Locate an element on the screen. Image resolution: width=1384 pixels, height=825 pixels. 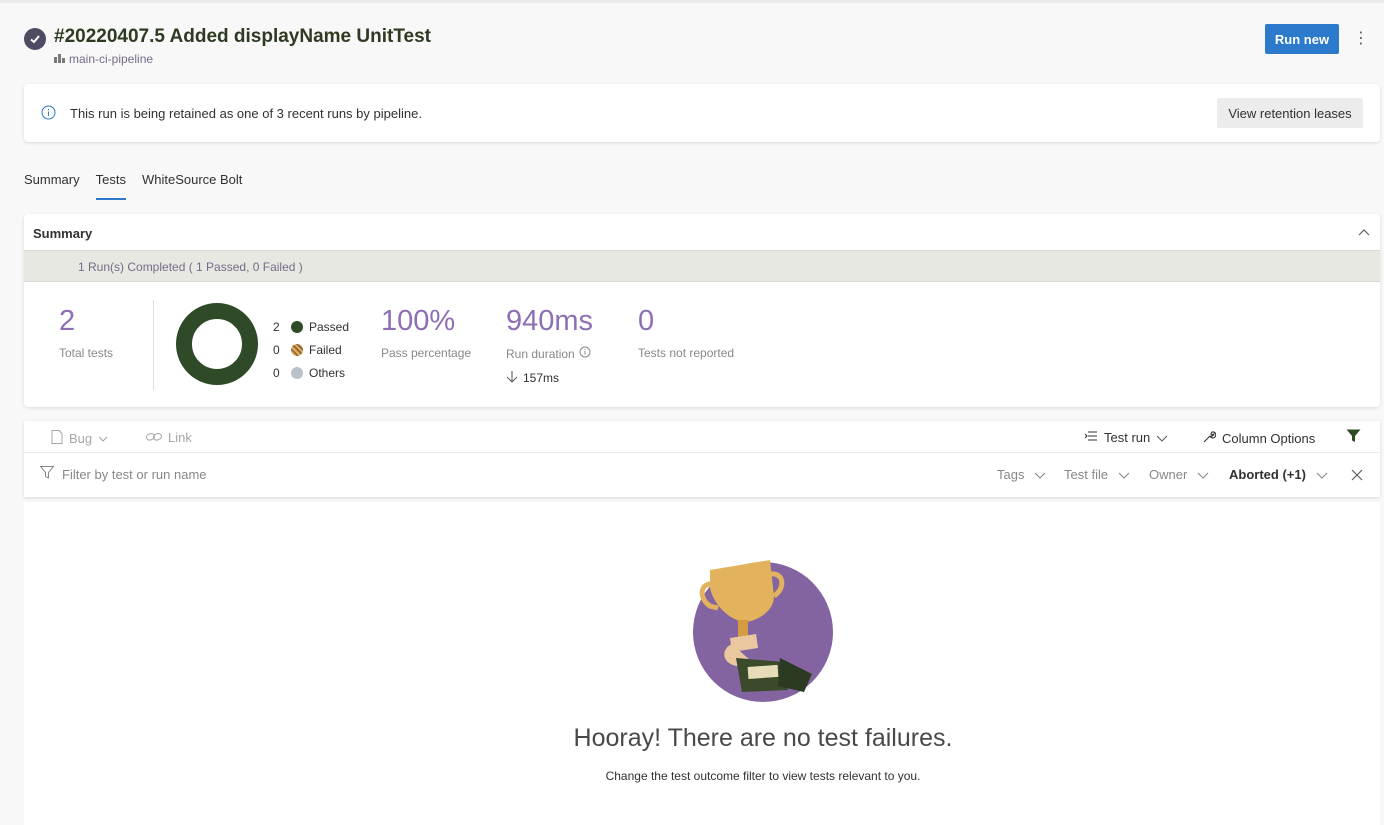
filter-search-box: Filter by test or run name is located at coordinates (123, 474).